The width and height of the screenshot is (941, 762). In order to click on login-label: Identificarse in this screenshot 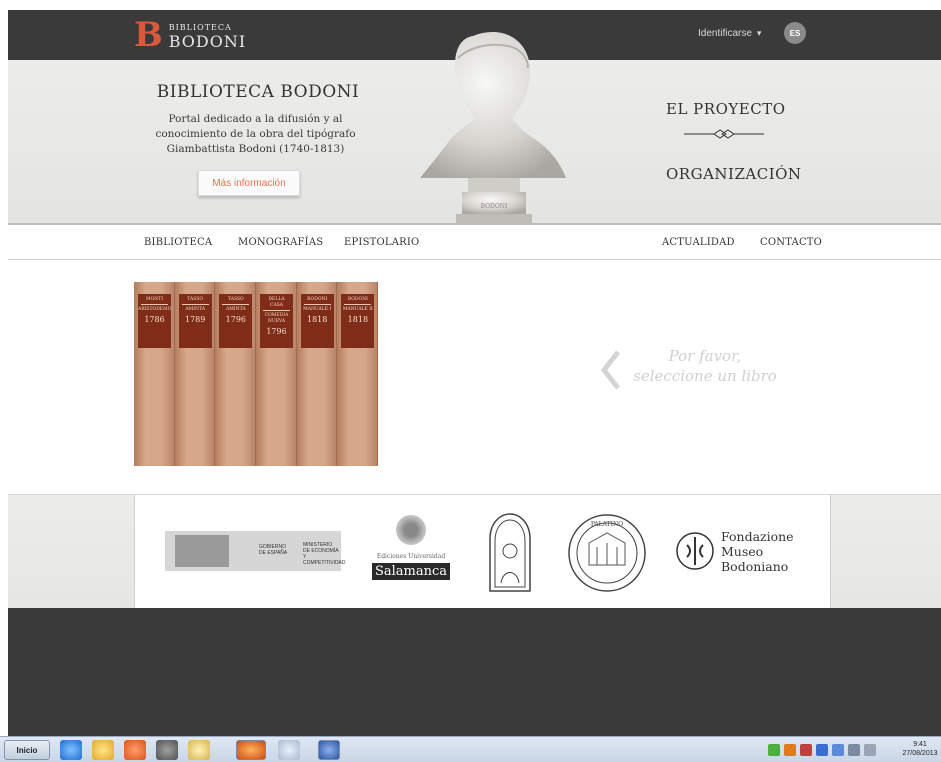, I will do `click(725, 33)`.